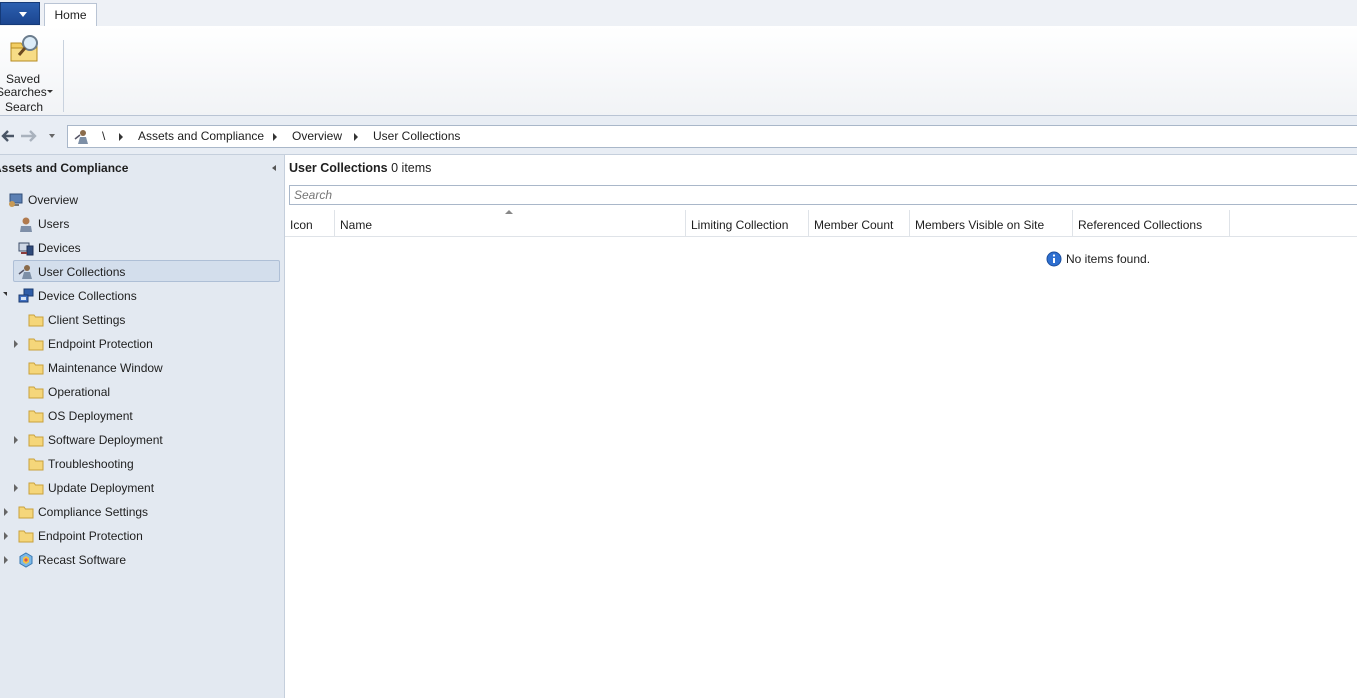 The image size is (1357, 698). I want to click on content-header: User Collections 0 items, so click(360, 168).